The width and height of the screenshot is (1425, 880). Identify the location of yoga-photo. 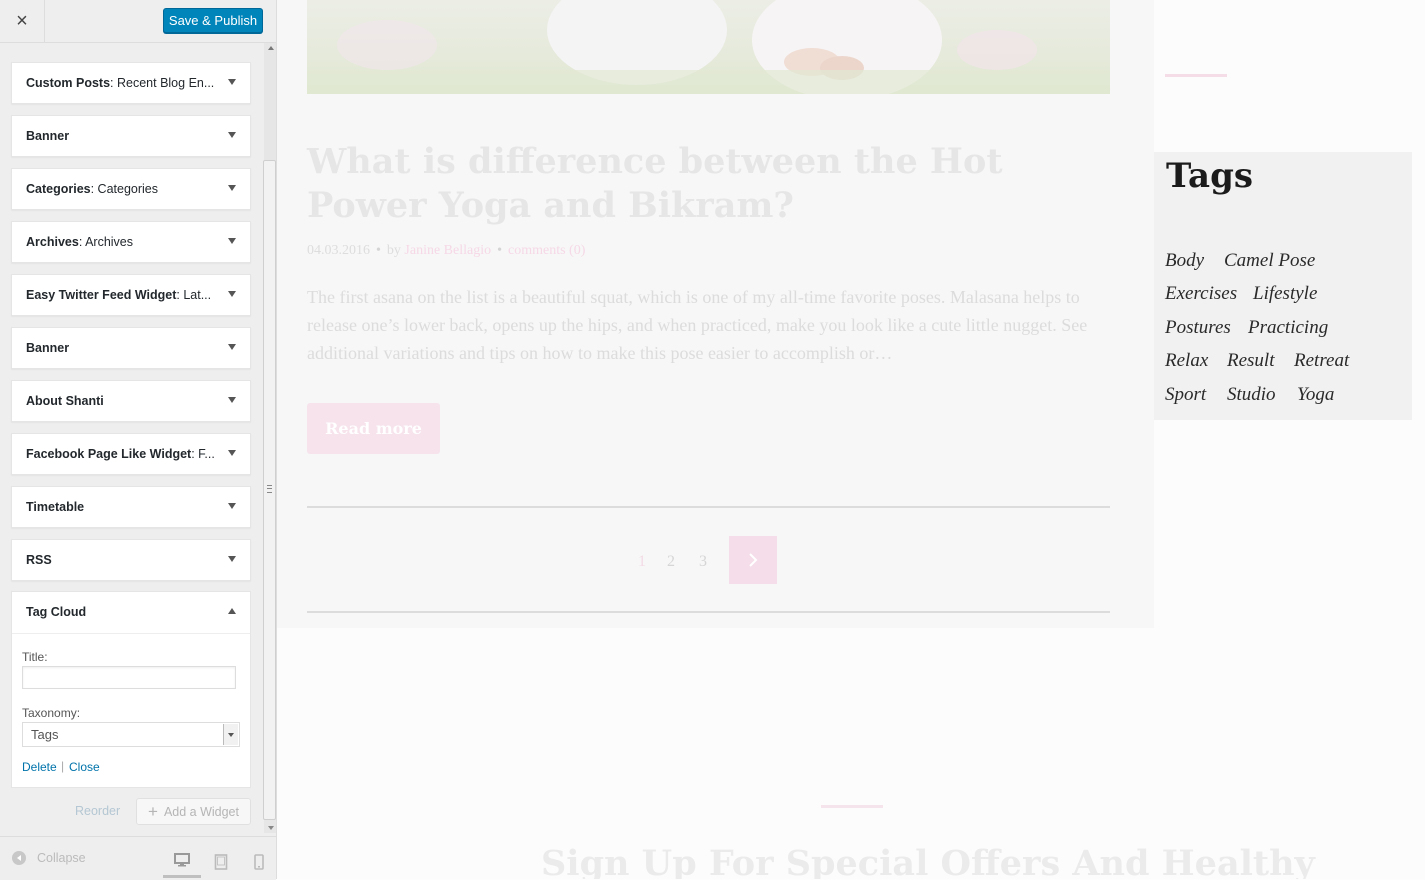
(708, 47).